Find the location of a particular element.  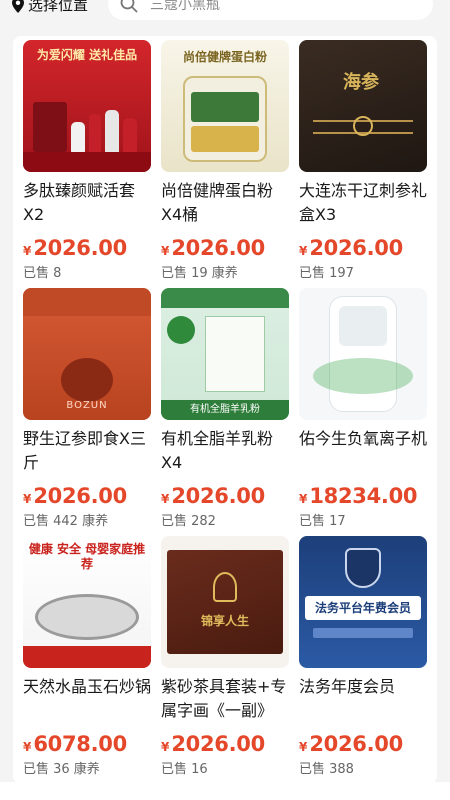

price-amount: 18234.00 is located at coordinates (363, 496).